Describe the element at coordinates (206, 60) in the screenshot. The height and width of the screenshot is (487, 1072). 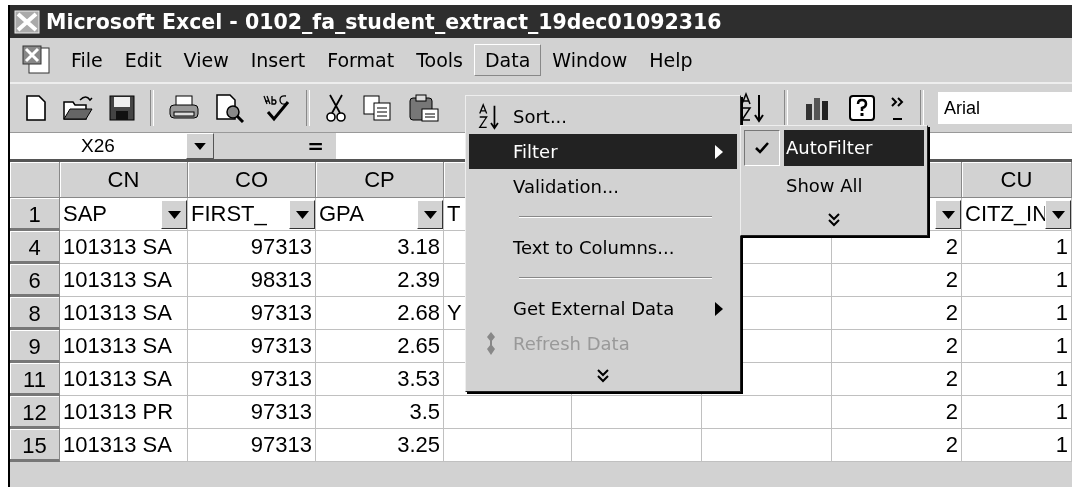
I see `menu-item: View` at that location.